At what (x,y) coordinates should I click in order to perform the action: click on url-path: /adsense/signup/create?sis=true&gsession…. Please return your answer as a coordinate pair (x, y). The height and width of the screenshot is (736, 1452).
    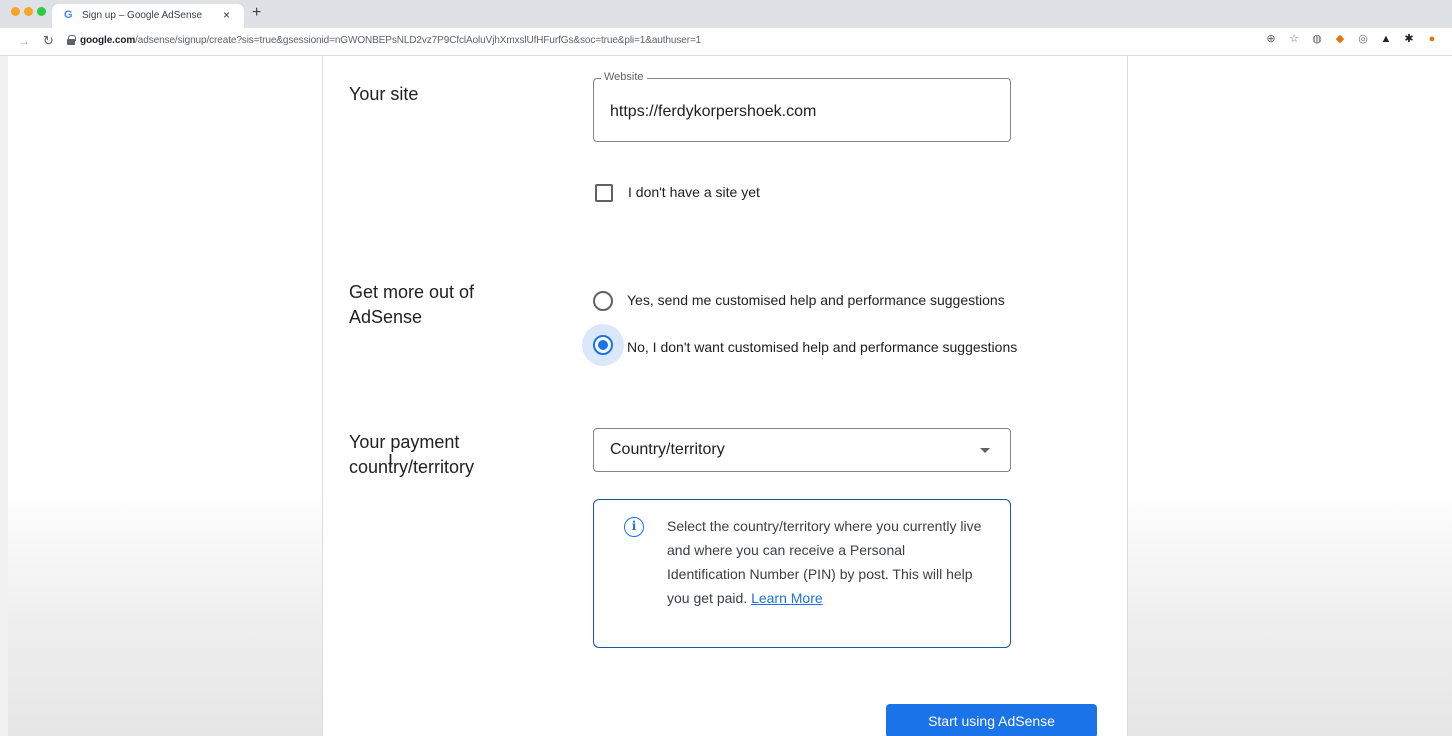
    Looking at the image, I should click on (418, 40).